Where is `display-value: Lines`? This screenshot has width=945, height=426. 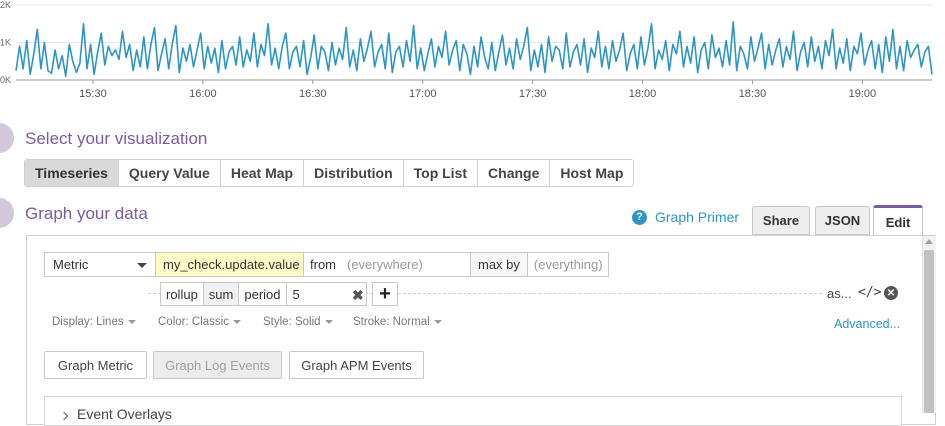 display-value: Lines is located at coordinates (110, 322).